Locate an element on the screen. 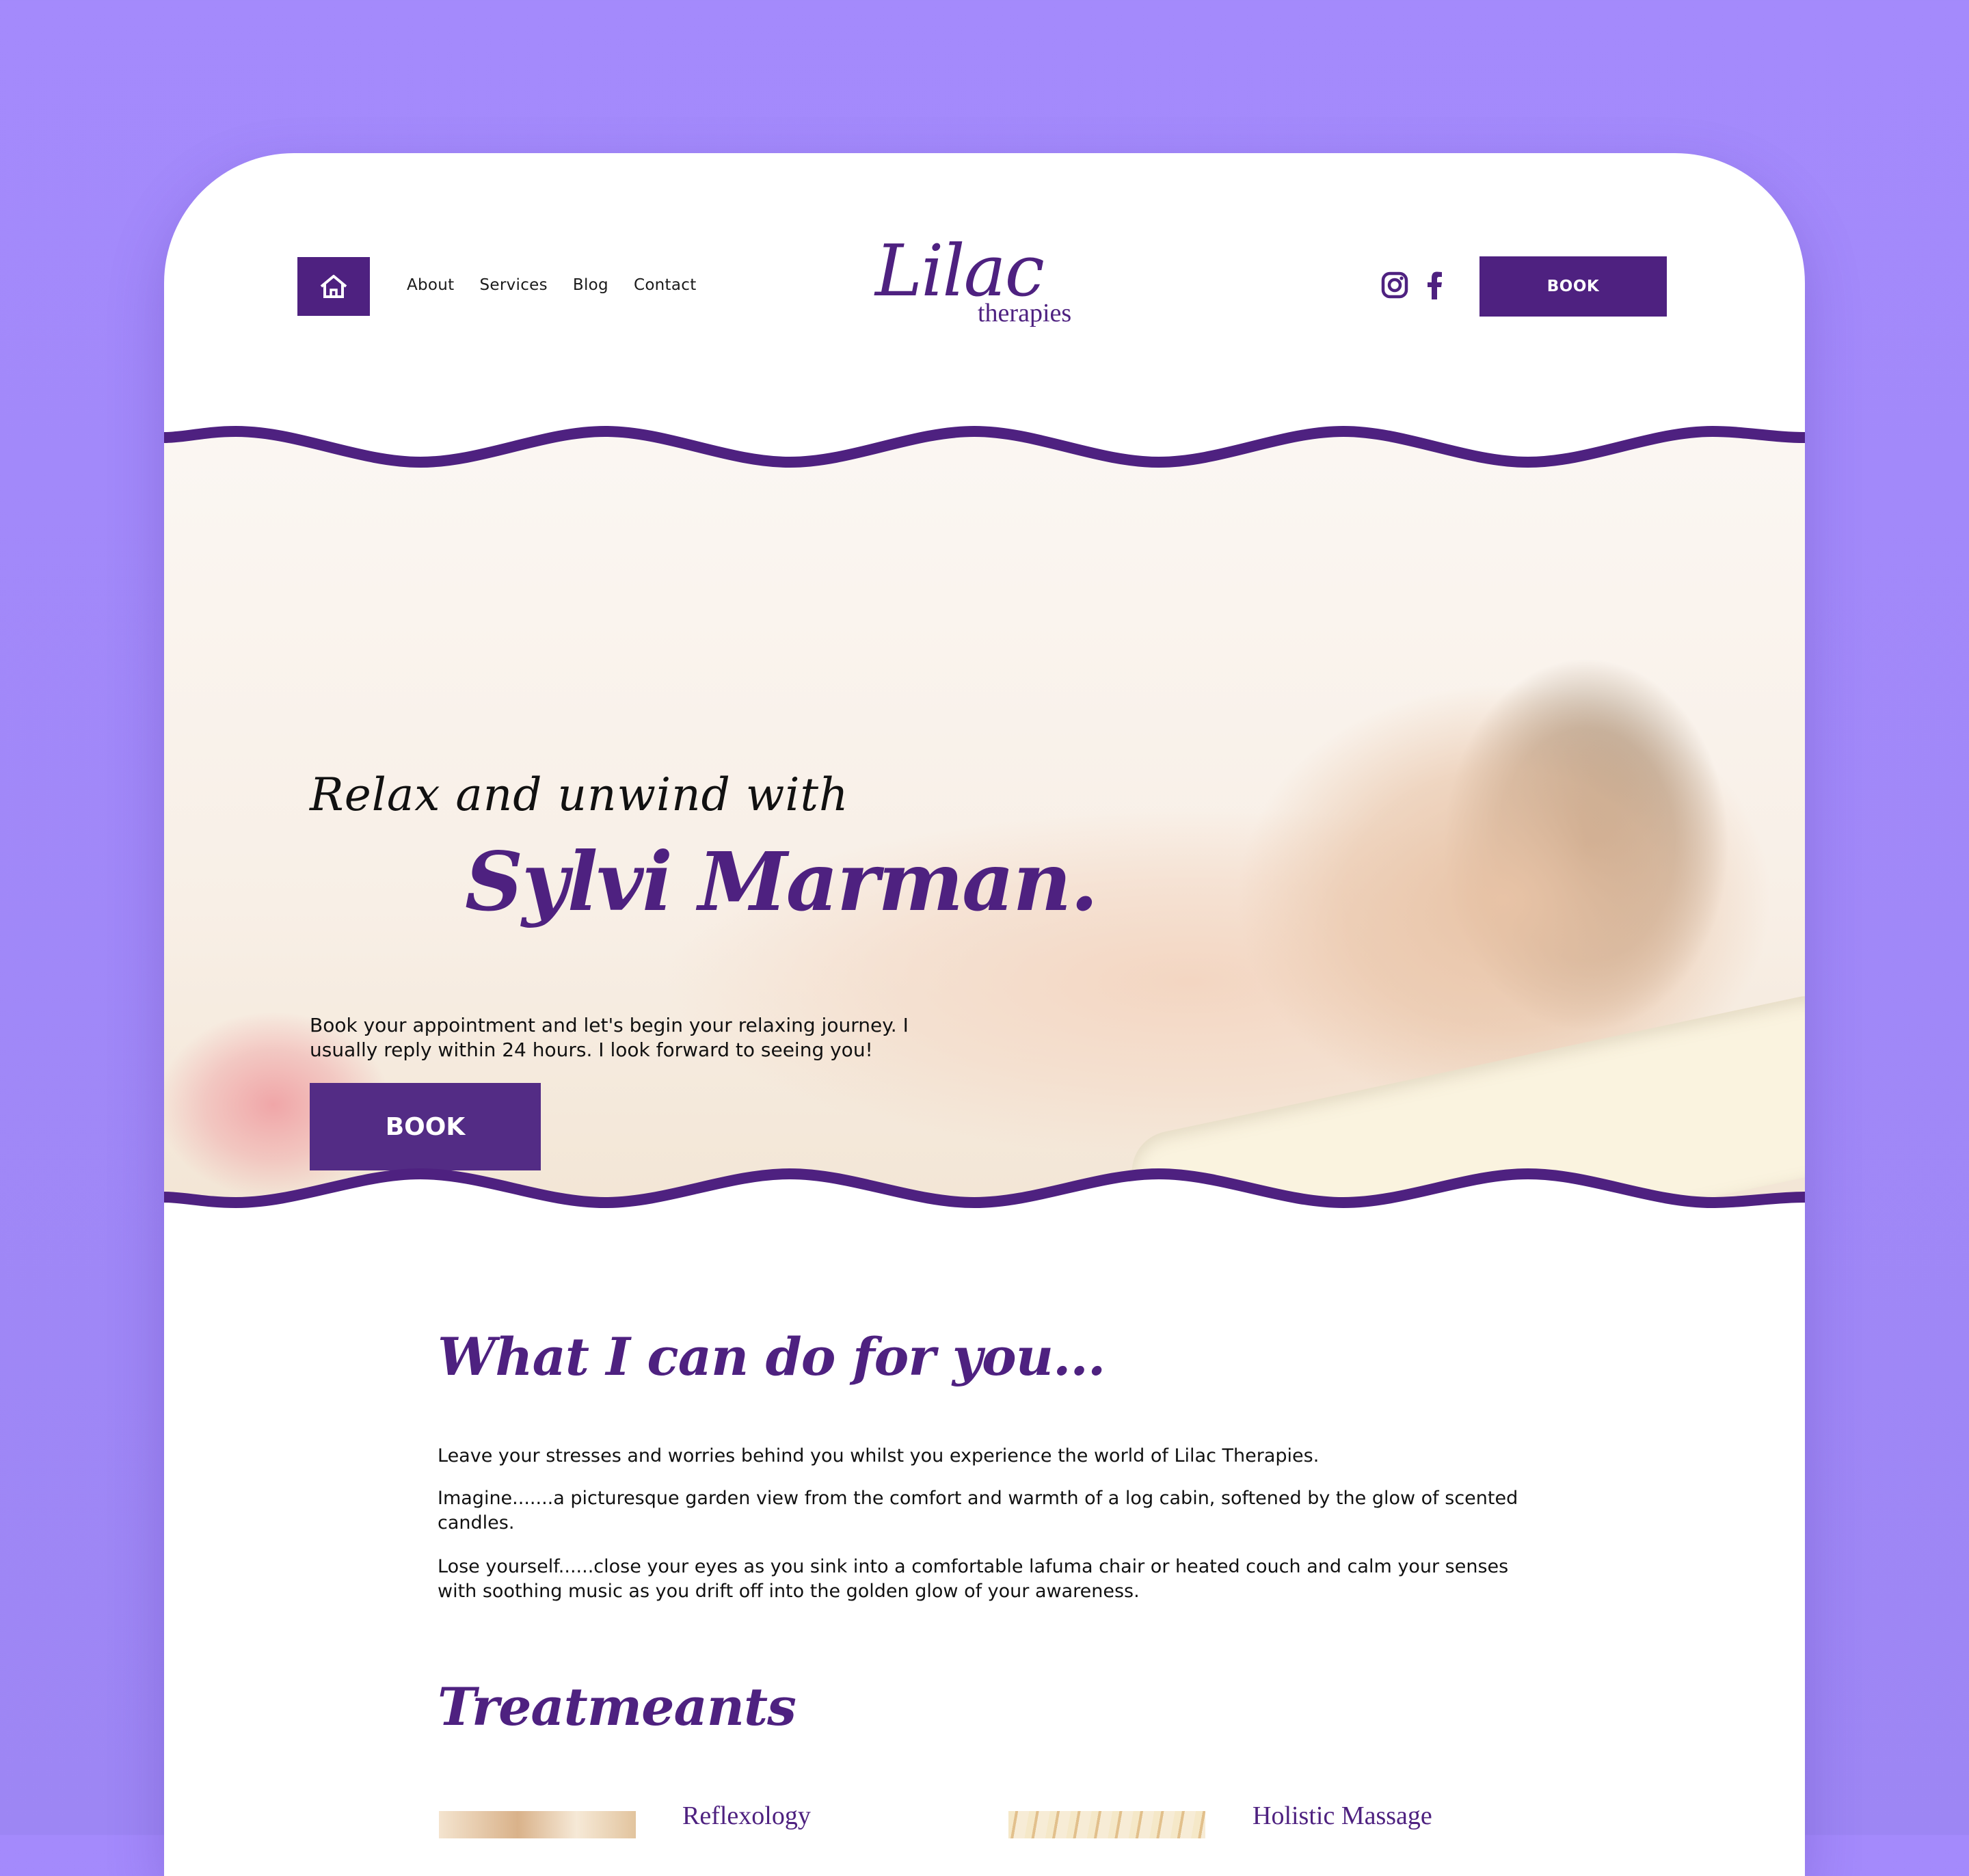 The height and width of the screenshot is (1876, 1969). facebook-icon is located at coordinates (1434, 285).